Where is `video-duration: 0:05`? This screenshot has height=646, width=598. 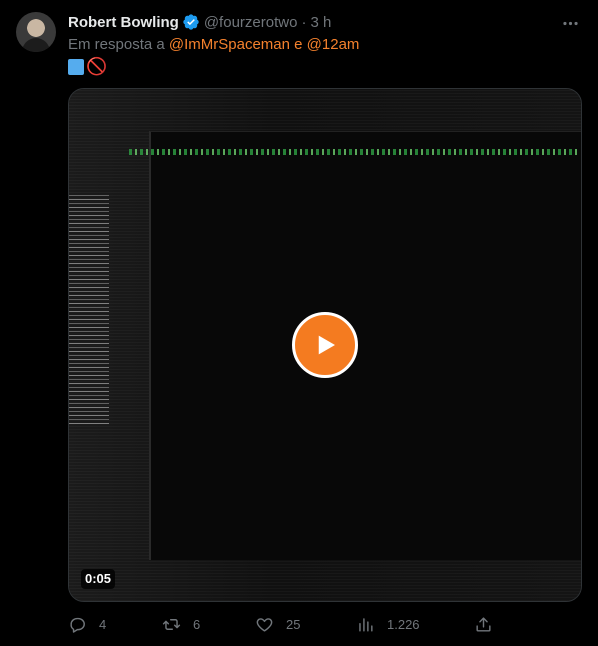
video-duration: 0:05 is located at coordinates (98, 579).